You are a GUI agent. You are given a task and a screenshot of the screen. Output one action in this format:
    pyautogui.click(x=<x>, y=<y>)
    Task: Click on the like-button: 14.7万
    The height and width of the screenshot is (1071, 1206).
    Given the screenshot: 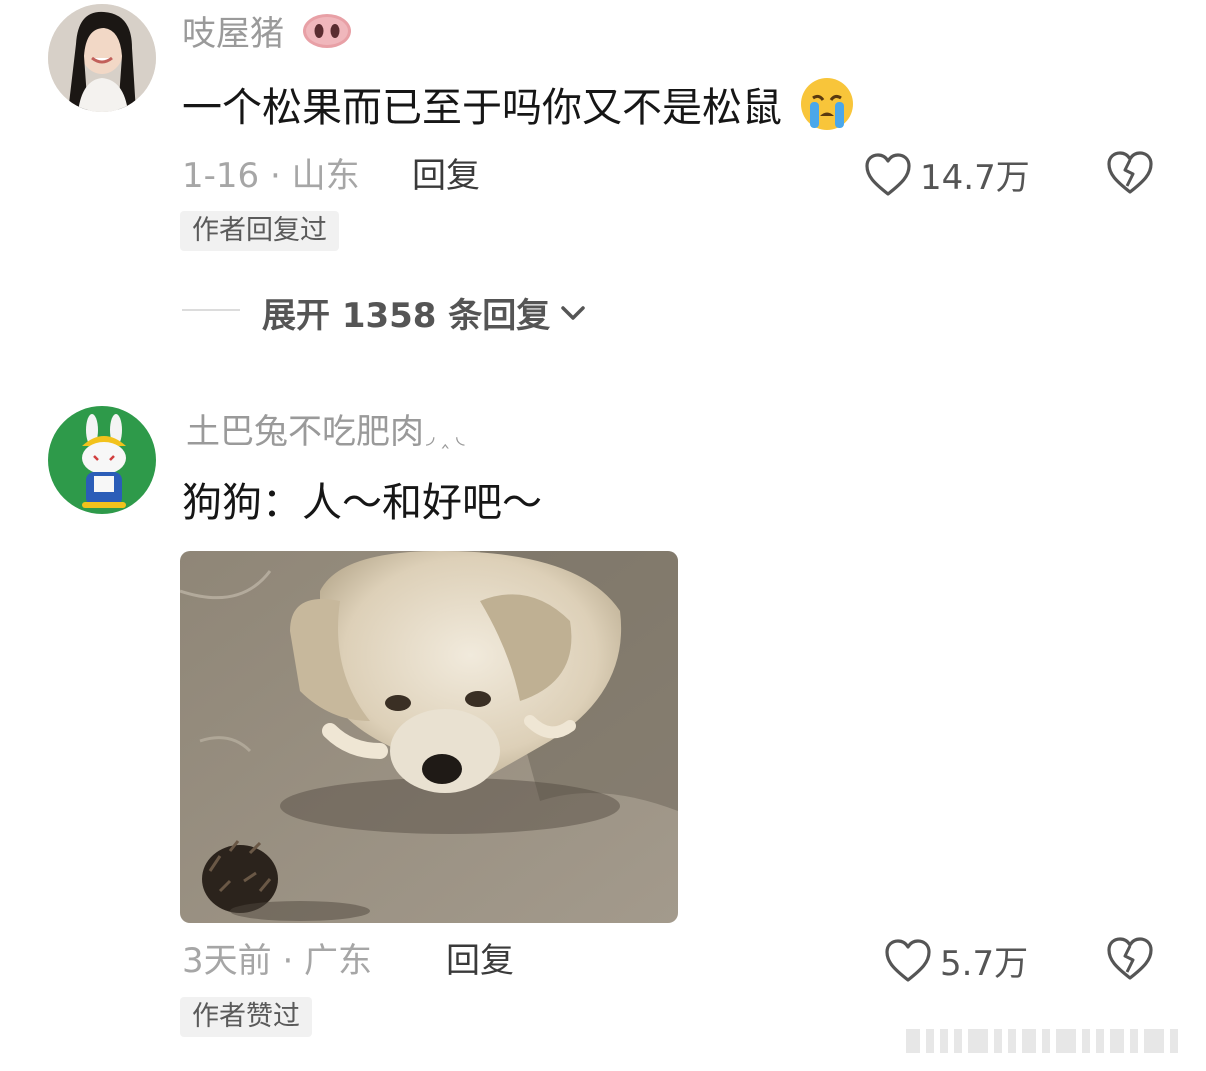 What is the action you would take?
    pyautogui.click(x=947, y=174)
    